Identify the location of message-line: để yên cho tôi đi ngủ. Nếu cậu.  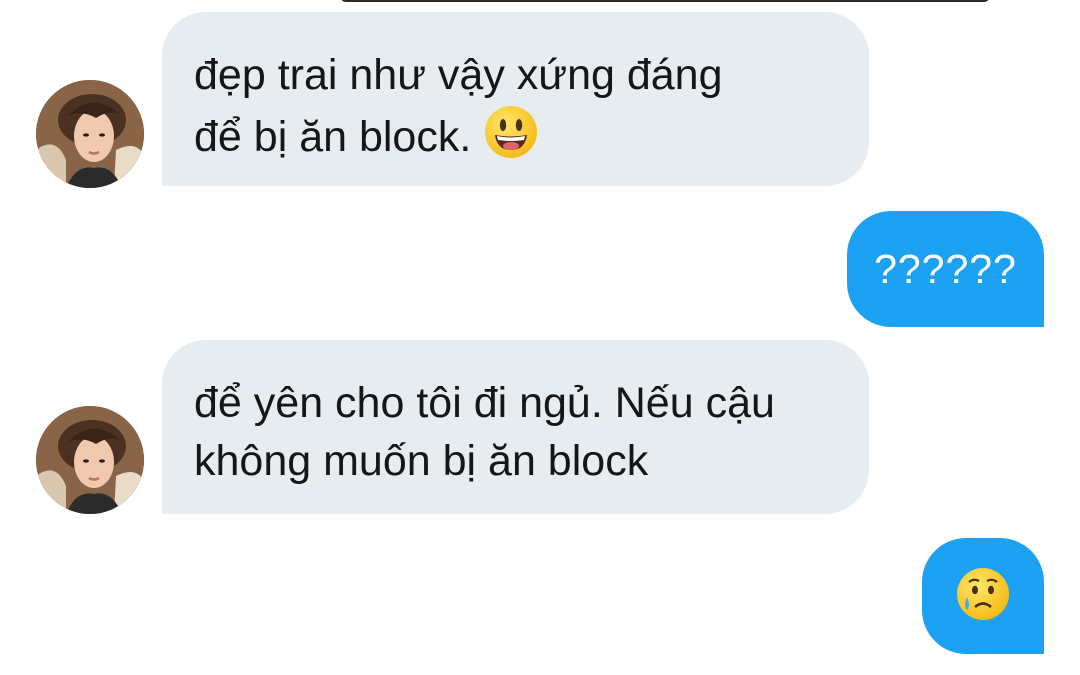
(484, 403).